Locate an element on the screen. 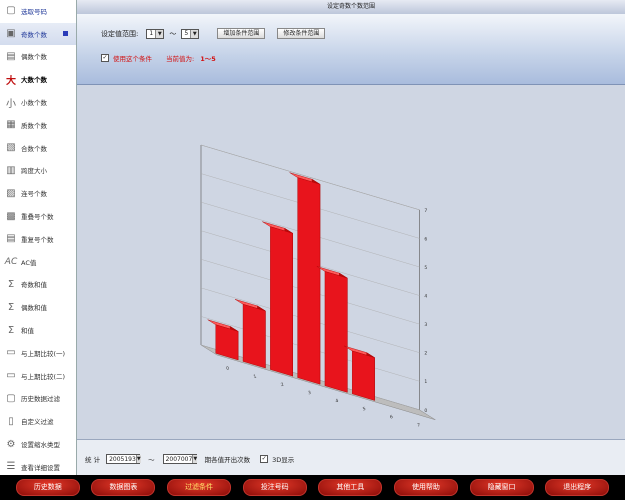 The width and height of the screenshot is (625, 500). period-tilde: ～ is located at coordinates (151, 460).